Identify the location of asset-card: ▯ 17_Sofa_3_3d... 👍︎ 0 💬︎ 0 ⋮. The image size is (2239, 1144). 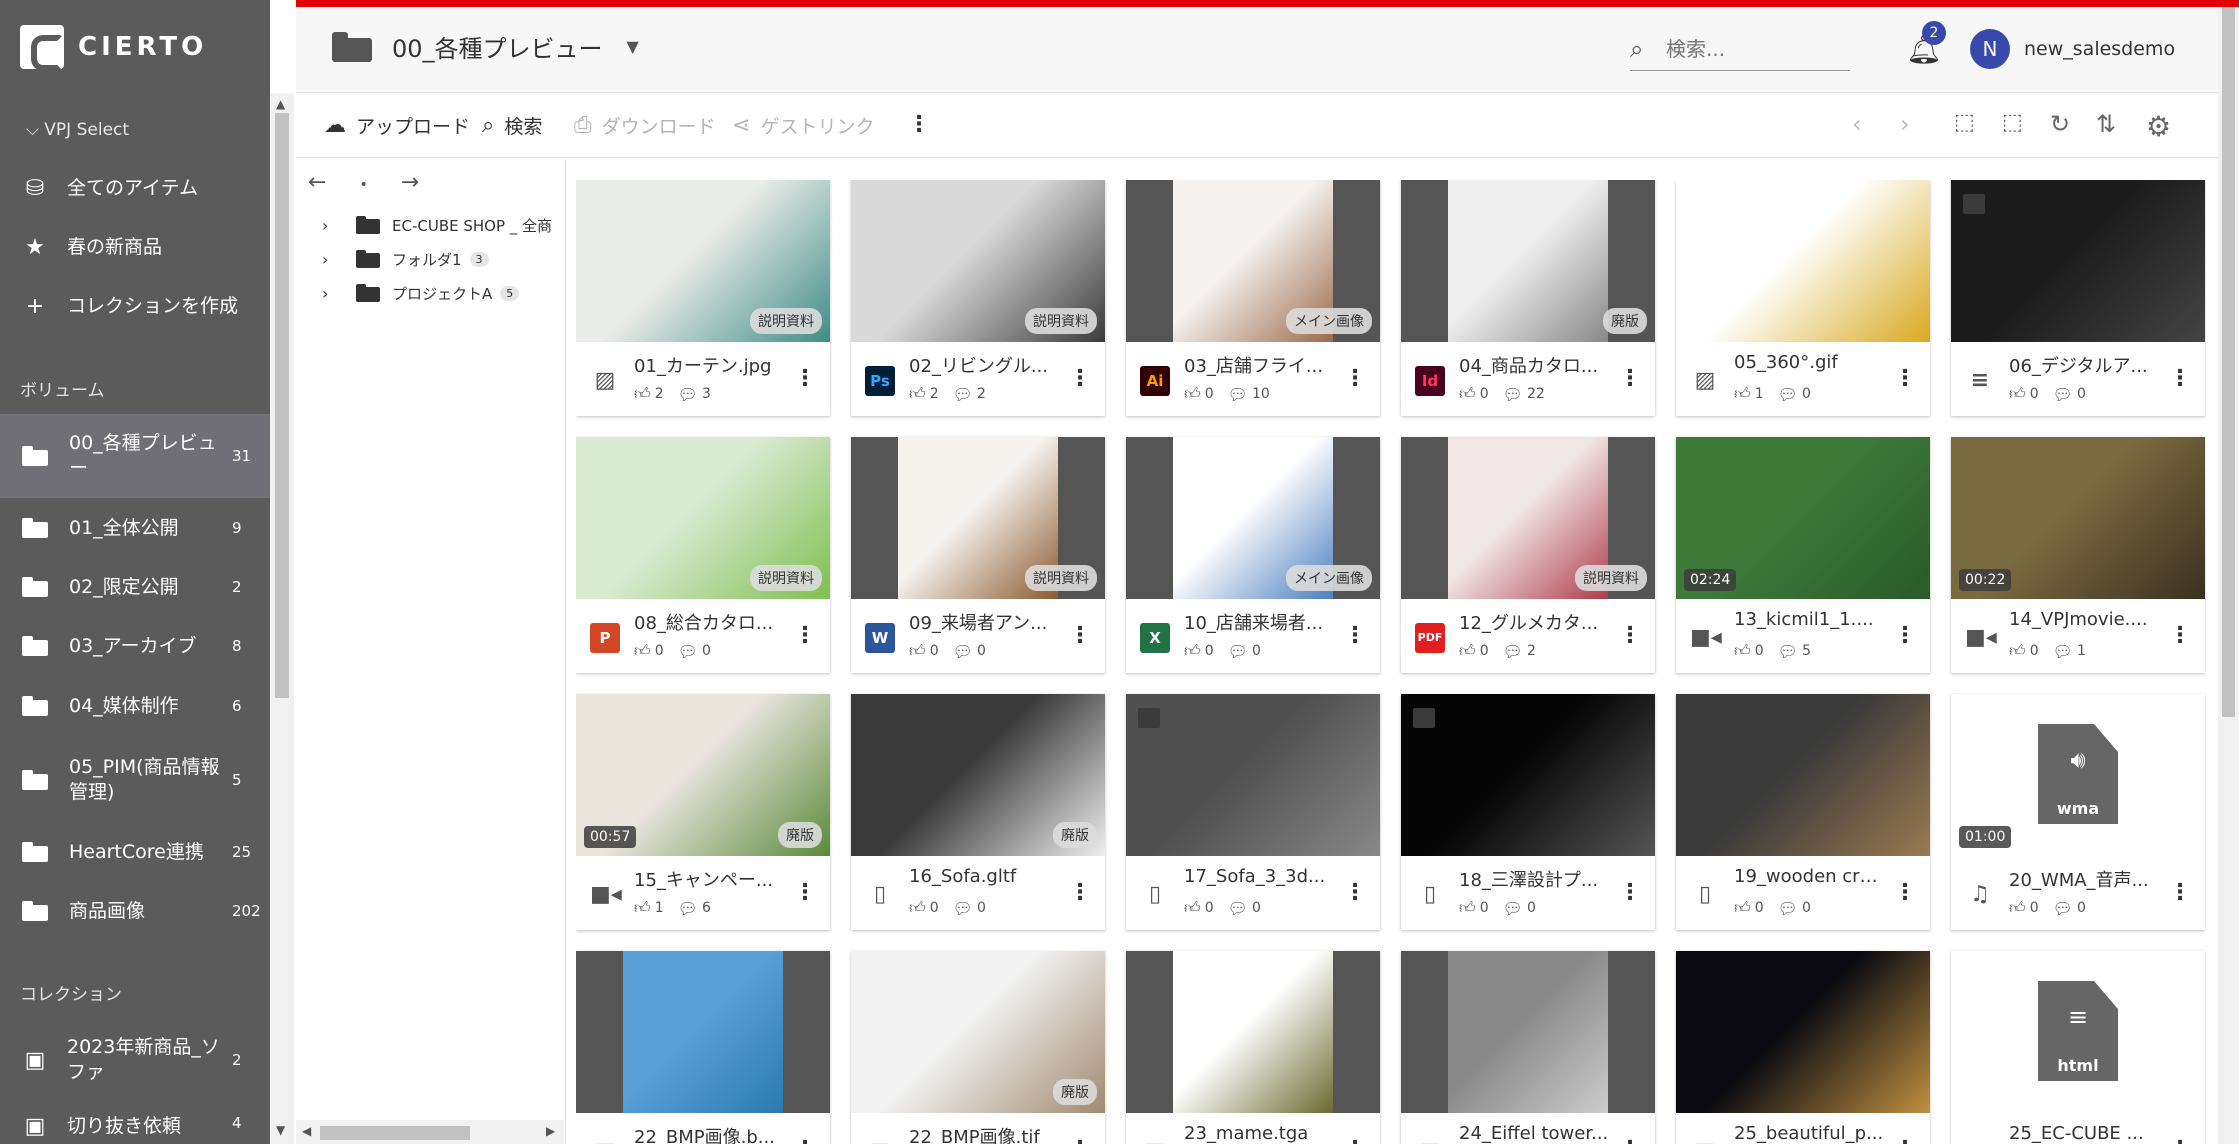
(1253, 812).